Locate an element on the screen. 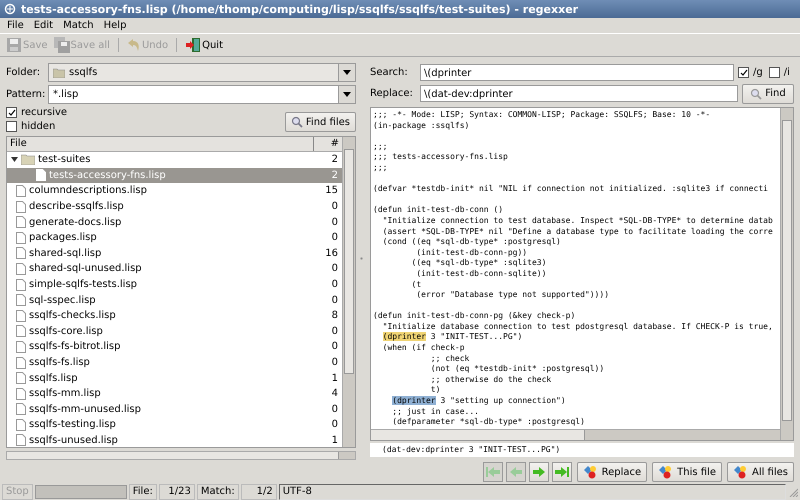  file-row: ssqlfs-mm.lisp 4 is located at coordinates (174, 394).